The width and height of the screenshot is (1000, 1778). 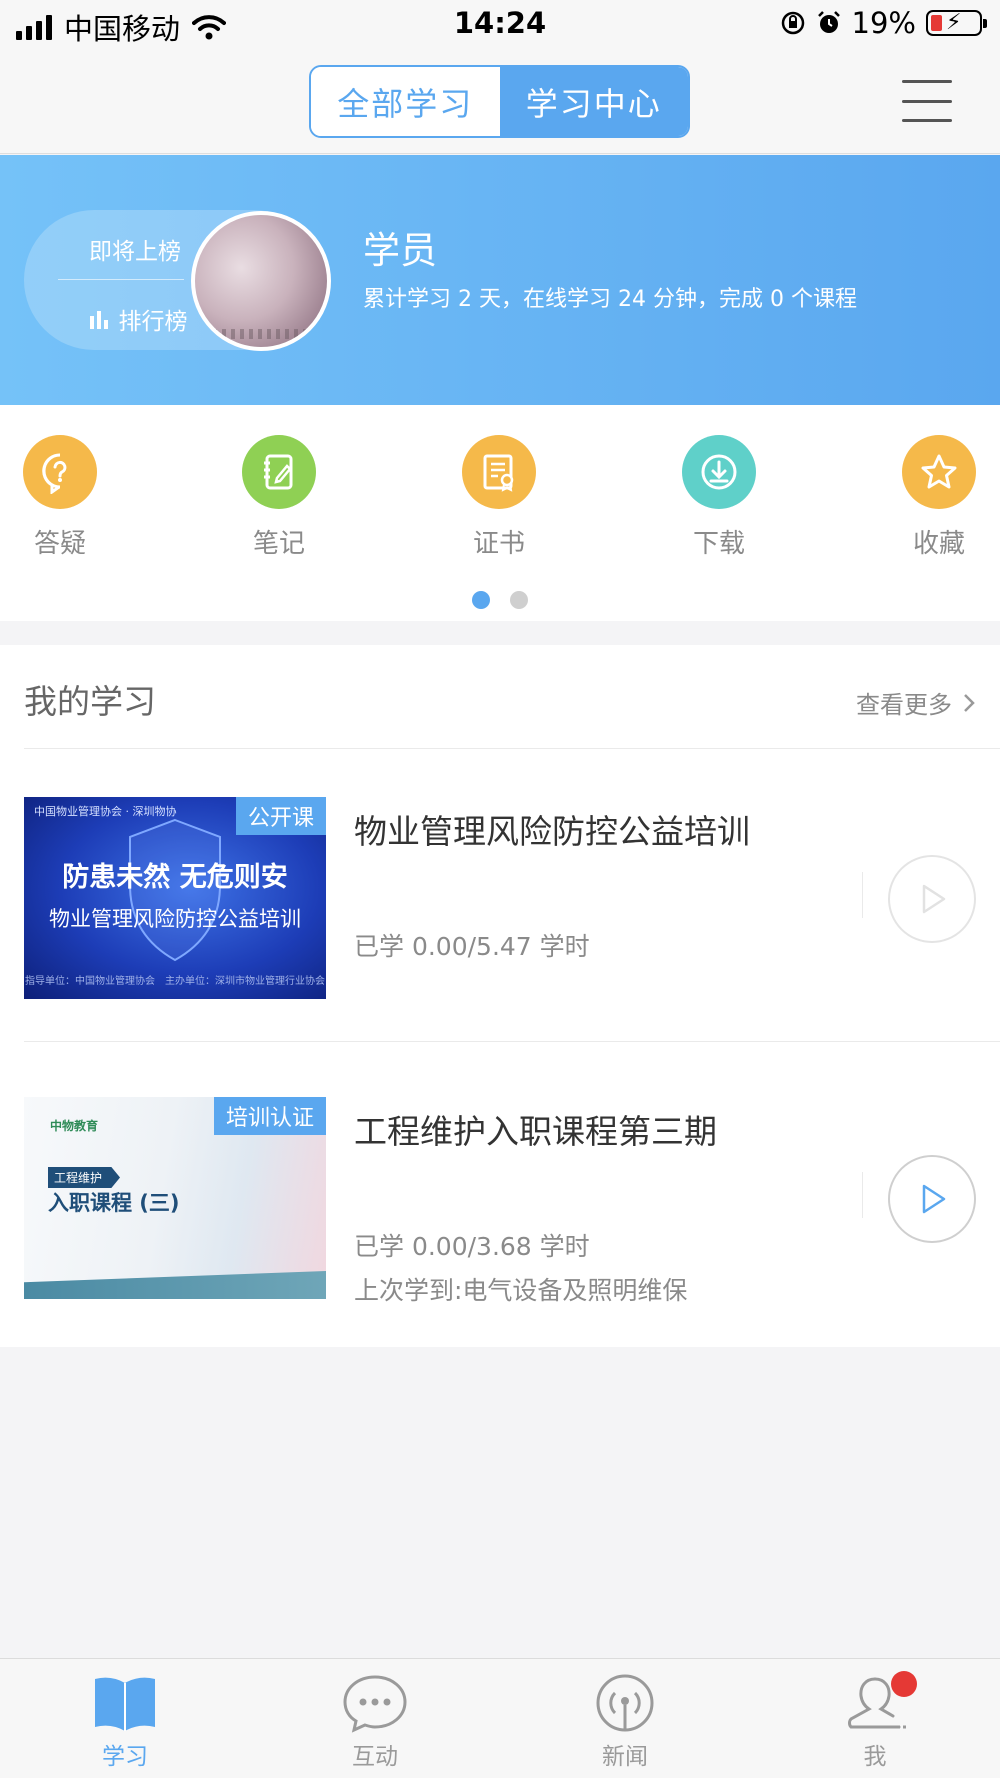 I want to click on quick-certificate-label: 证书, so click(x=498, y=544).